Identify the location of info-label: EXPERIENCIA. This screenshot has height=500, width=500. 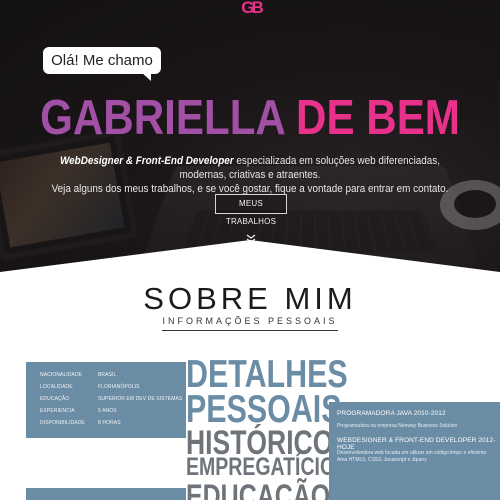
(57, 411).